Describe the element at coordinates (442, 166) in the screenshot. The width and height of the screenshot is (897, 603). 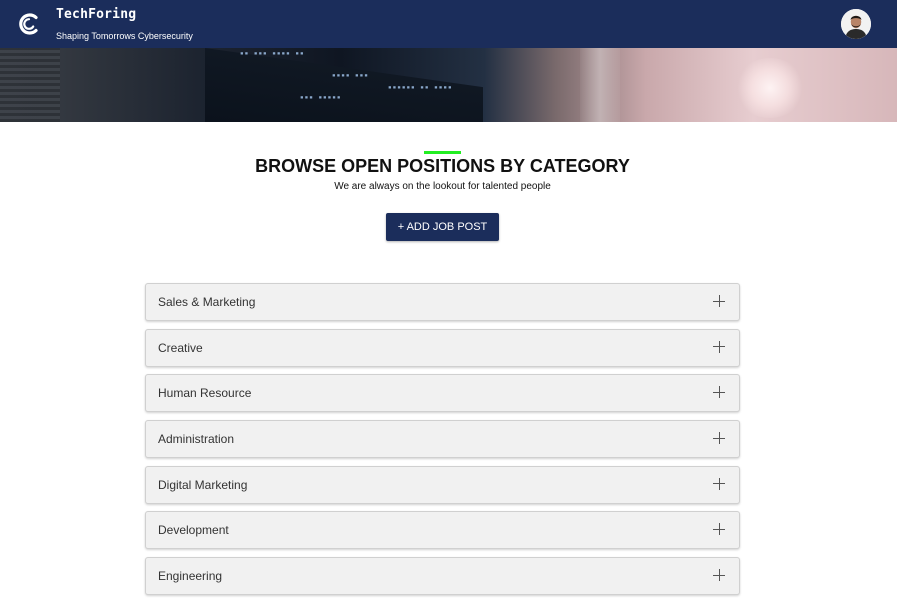
I see `page-title: BROWSE OPEN POSITIONS BY CATEGORY` at that location.